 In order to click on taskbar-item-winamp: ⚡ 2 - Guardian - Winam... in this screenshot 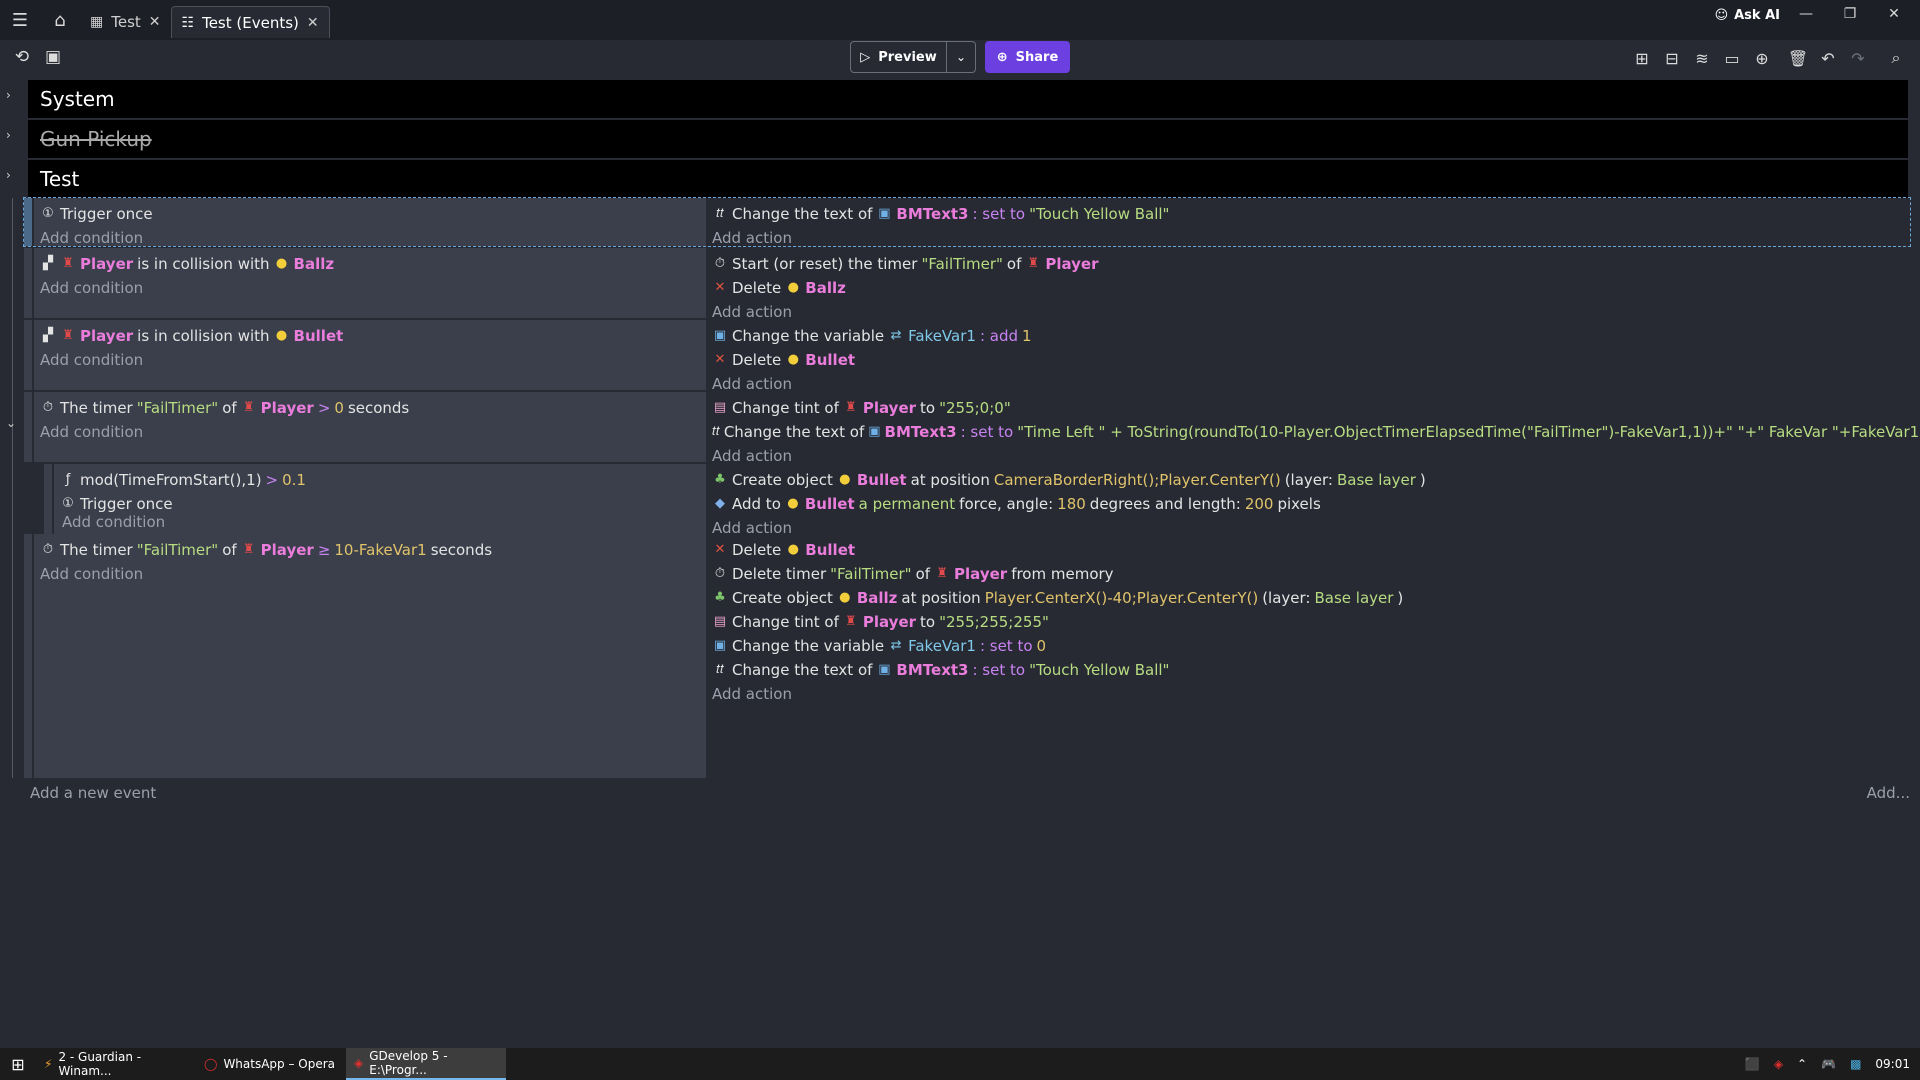, I will do `click(116, 1064)`.